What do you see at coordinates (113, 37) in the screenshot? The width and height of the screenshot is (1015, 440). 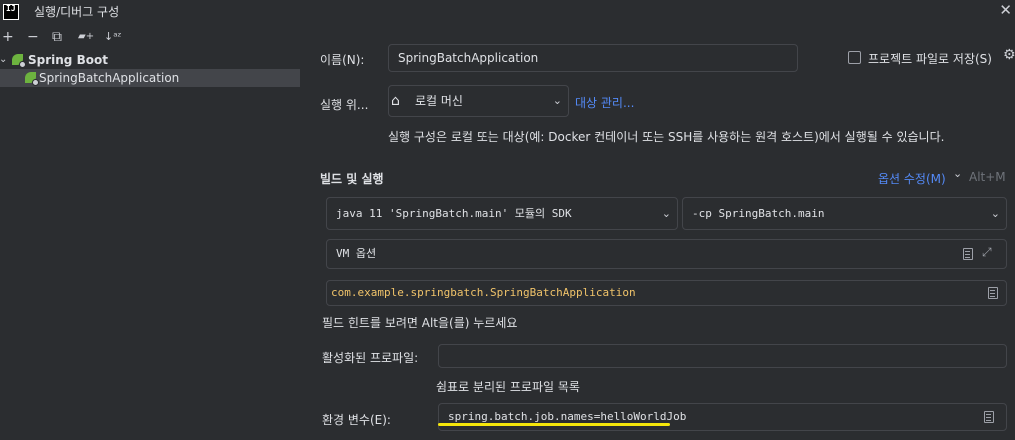 I see `sort-configurations-button: ↓ᵃᶻ` at bounding box center [113, 37].